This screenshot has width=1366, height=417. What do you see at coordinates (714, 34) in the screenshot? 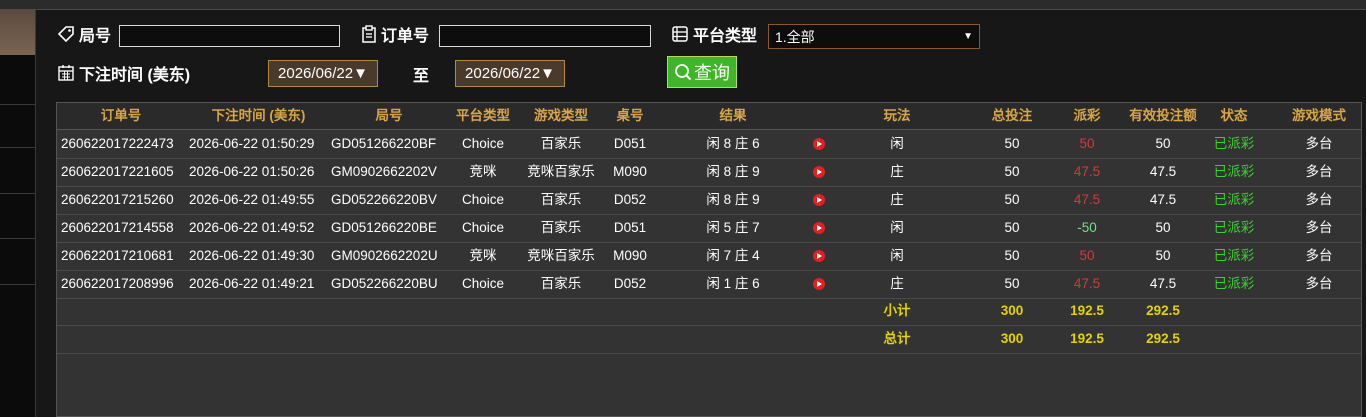
I see `platform-label: 平台类型` at bounding box center [714, 34].